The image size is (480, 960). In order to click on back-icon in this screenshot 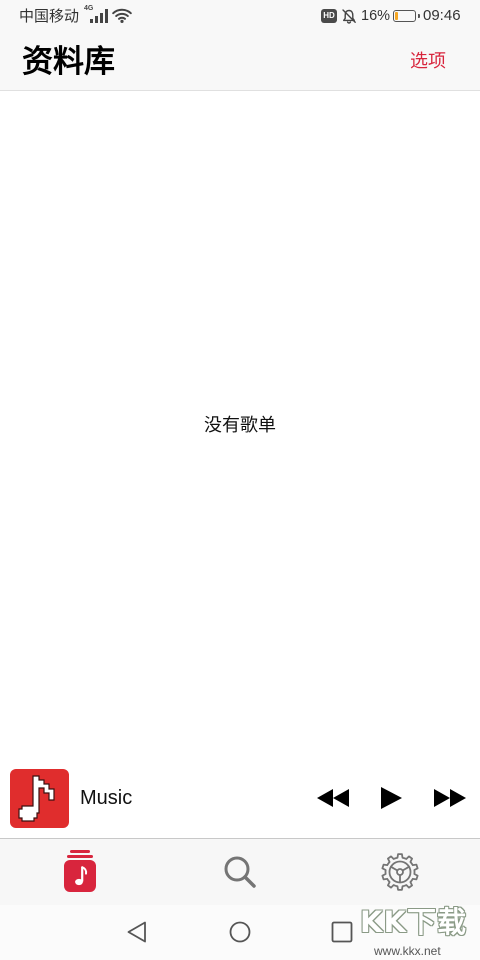, I will do `click(137, 932)`.